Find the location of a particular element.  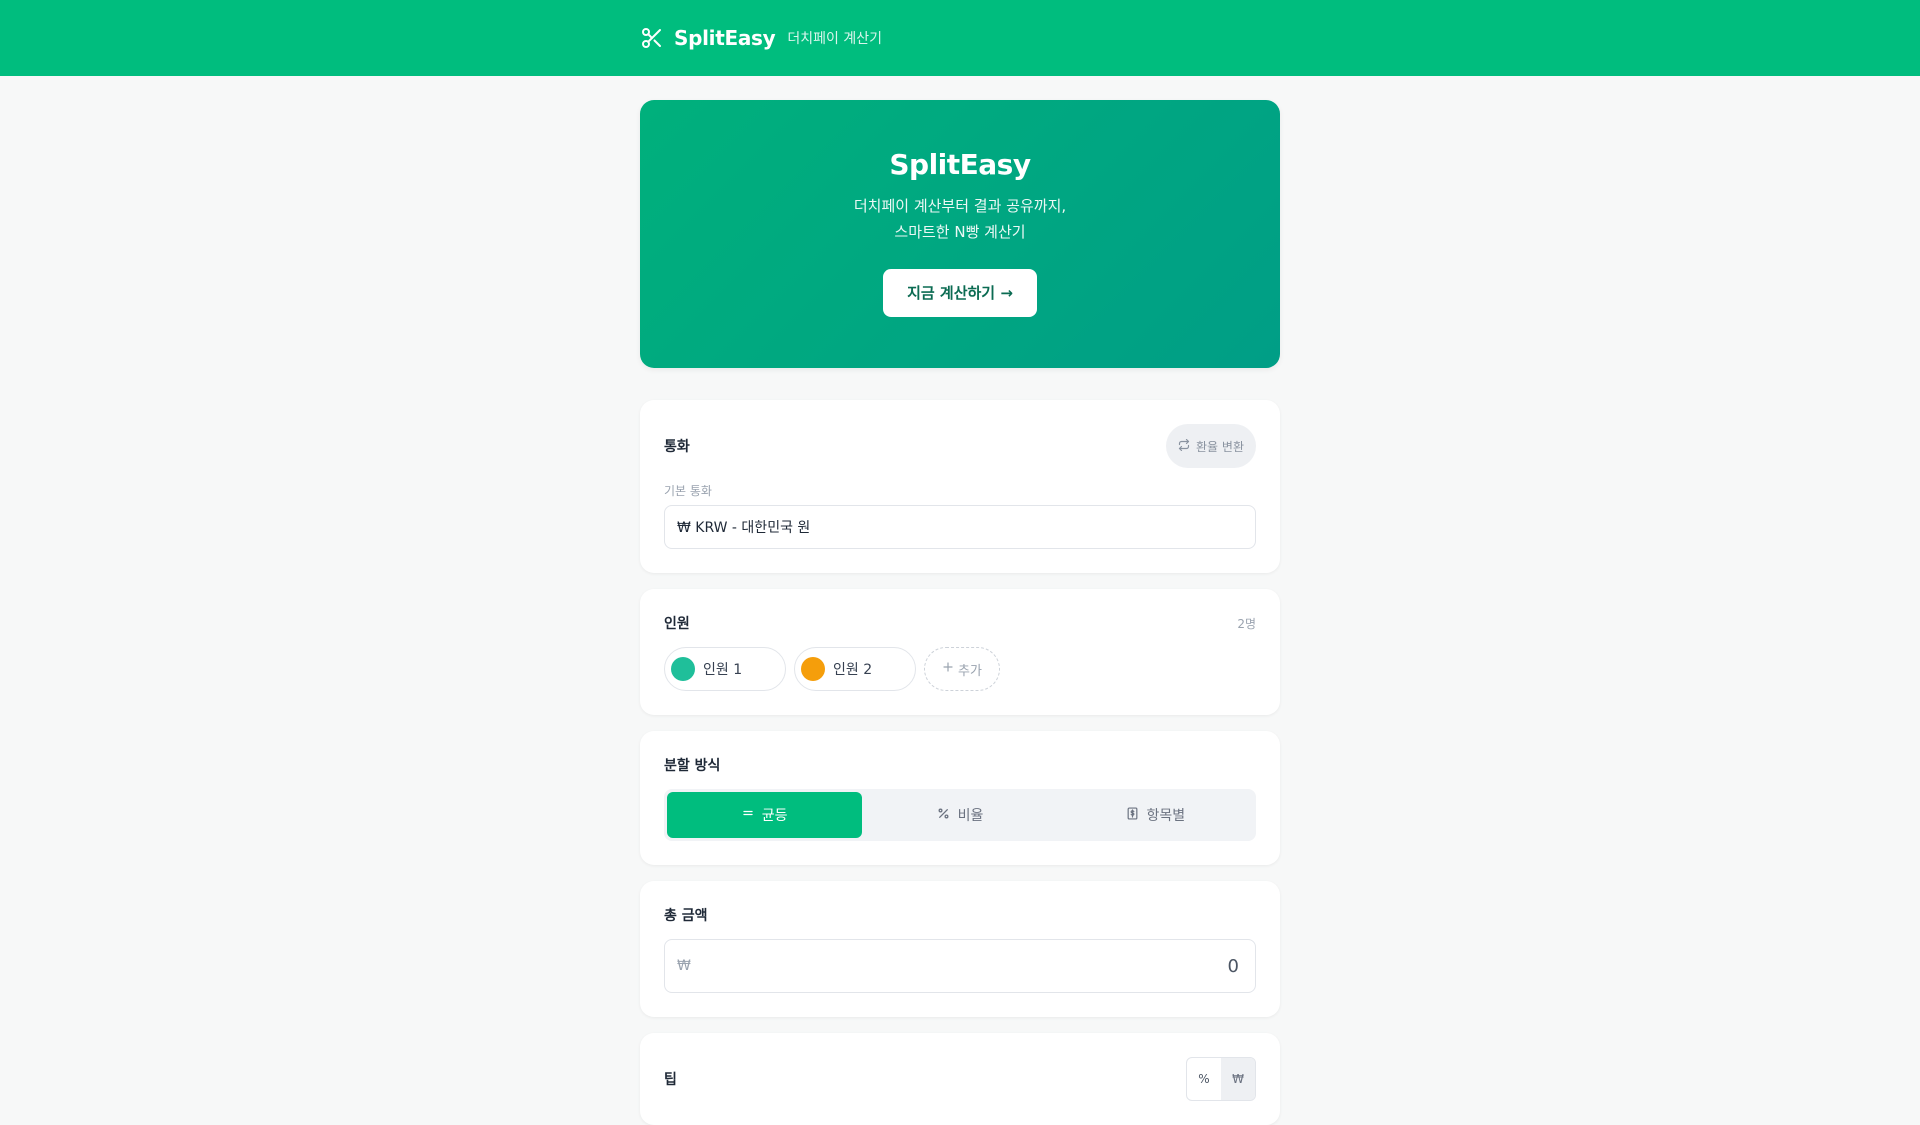

hero-description: 더치페이 계산부터 결과 공유까지, 스마트한 N빵 계산기 is located at coordinates (960, 219).